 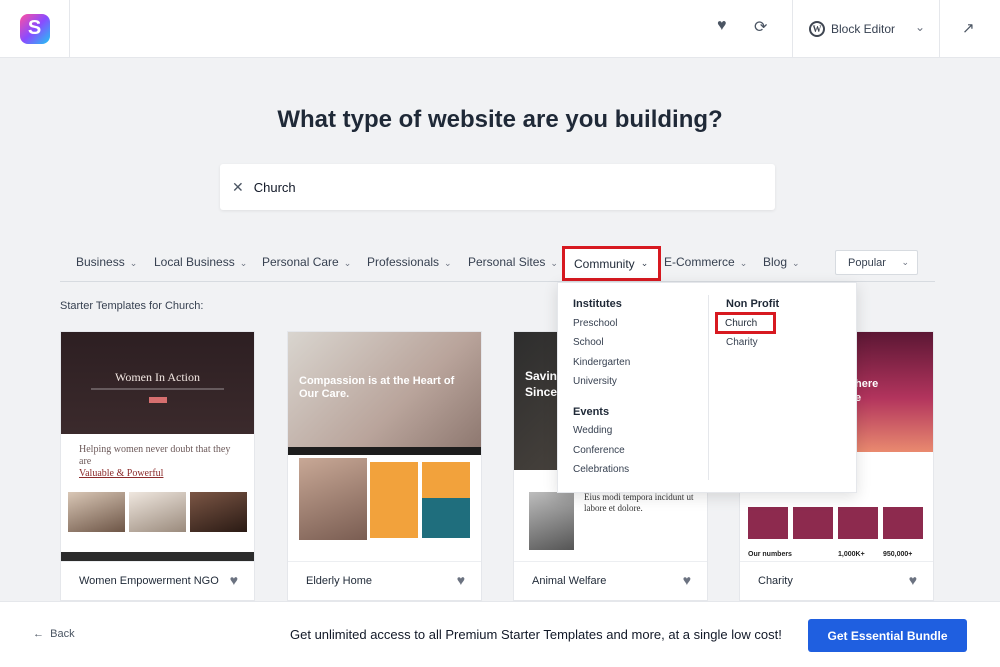 What do you see at coordinates (867, 262) in the screenshot?
I see `sort-label: Popular` at bounding box center [867, 262].